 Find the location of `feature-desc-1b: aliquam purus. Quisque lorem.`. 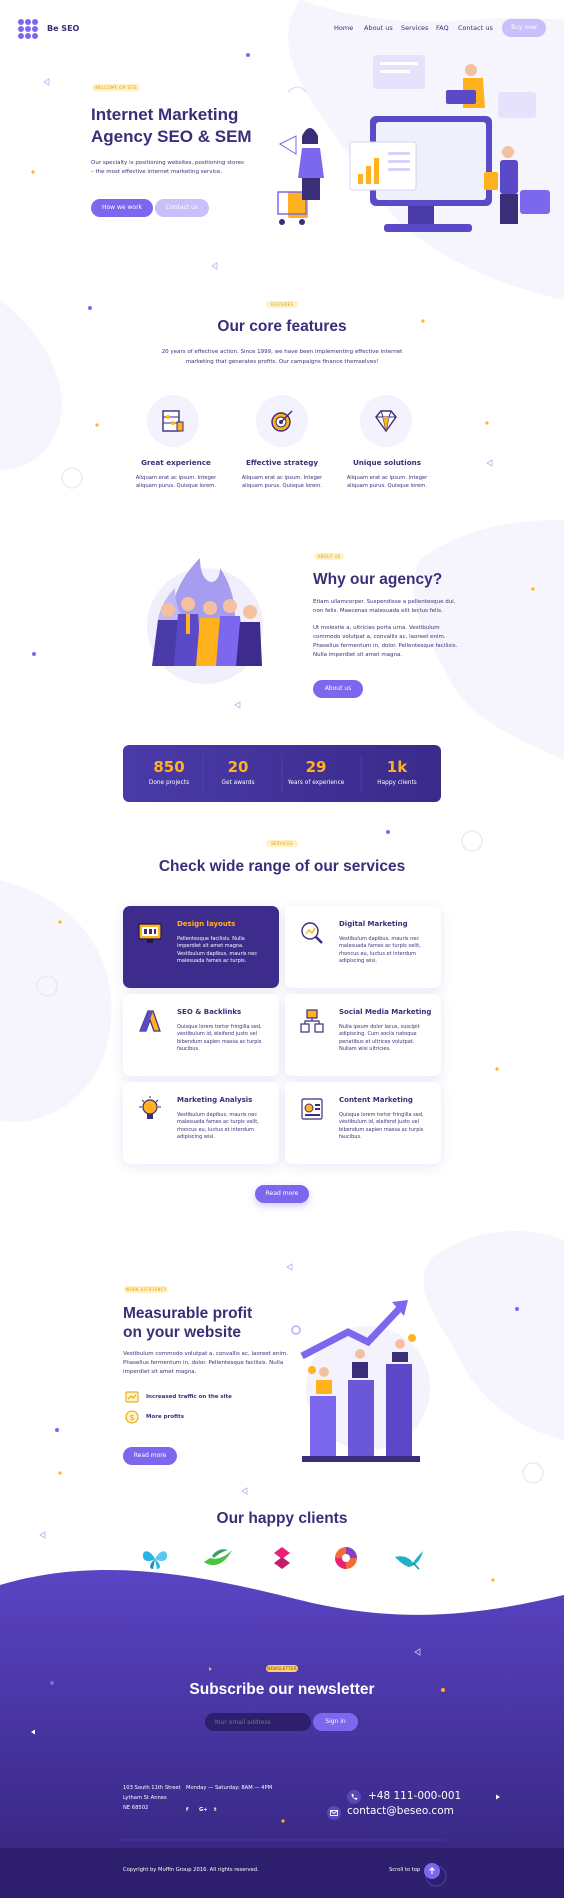

feature-desc-1b: aliquam purus. Quisque lorem. is located at coordinates (176, 486).